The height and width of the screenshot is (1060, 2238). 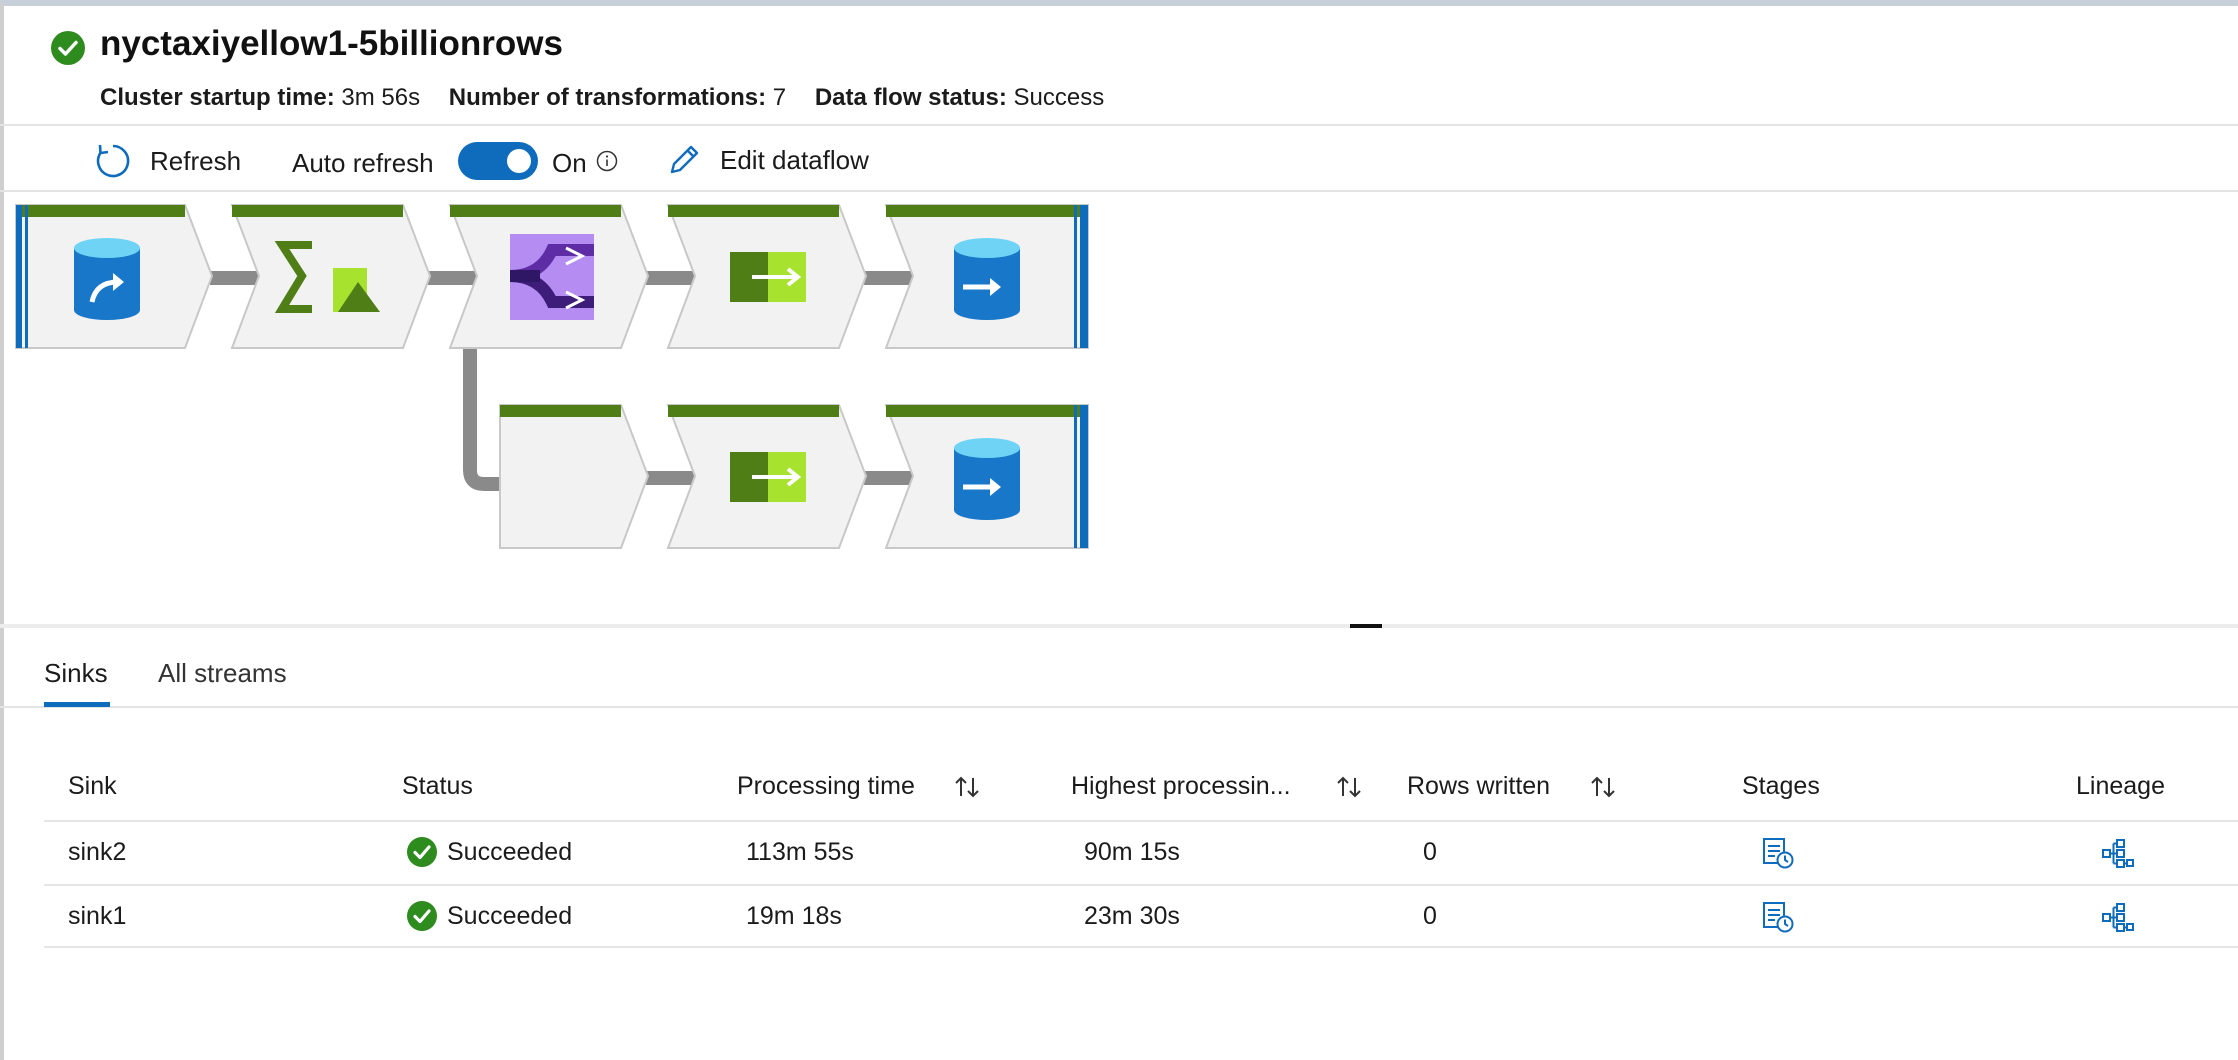 I want to click on source-database-icon, so click(x=107, y=279).